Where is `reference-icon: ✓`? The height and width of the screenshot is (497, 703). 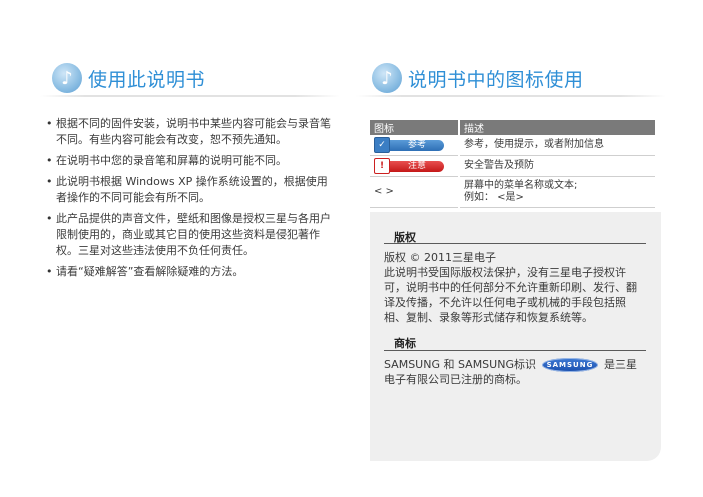 reference-icon: ✓ is located at coordinates (382, 145).